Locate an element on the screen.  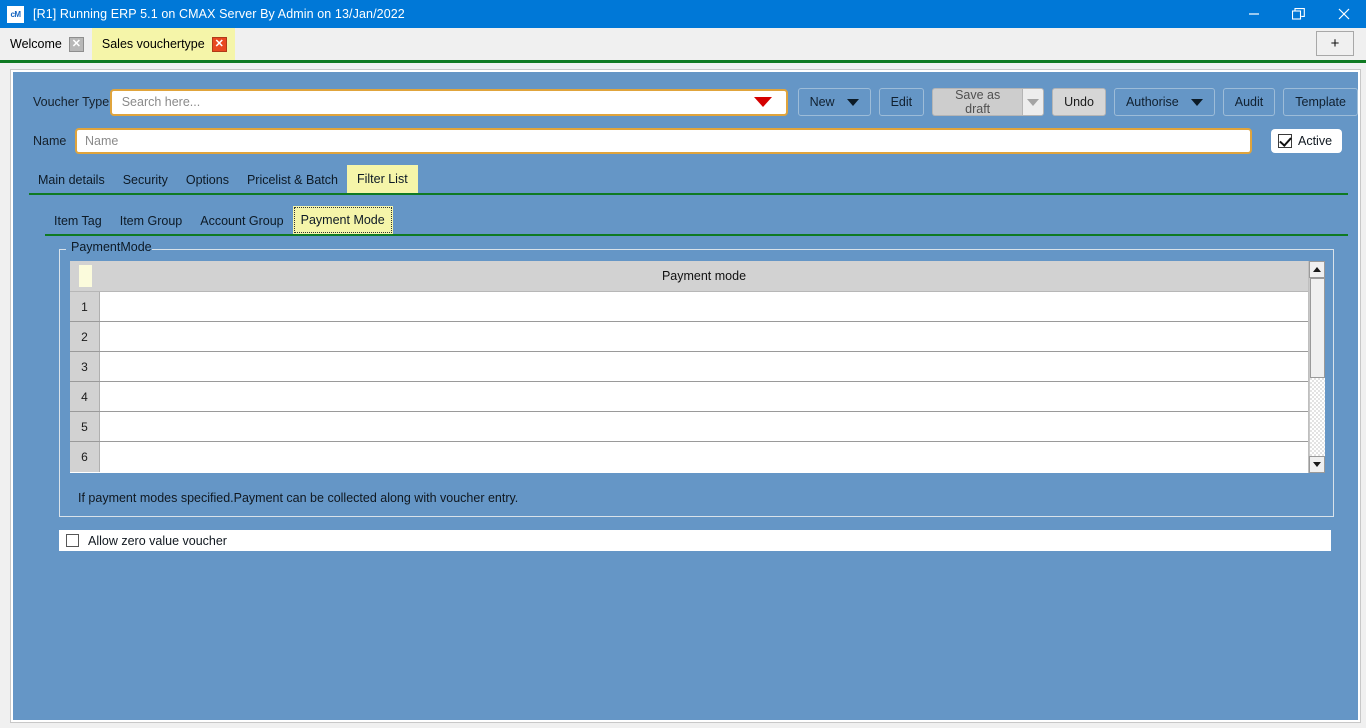
grid-select-all-cell is located at coordinates (85, 276).